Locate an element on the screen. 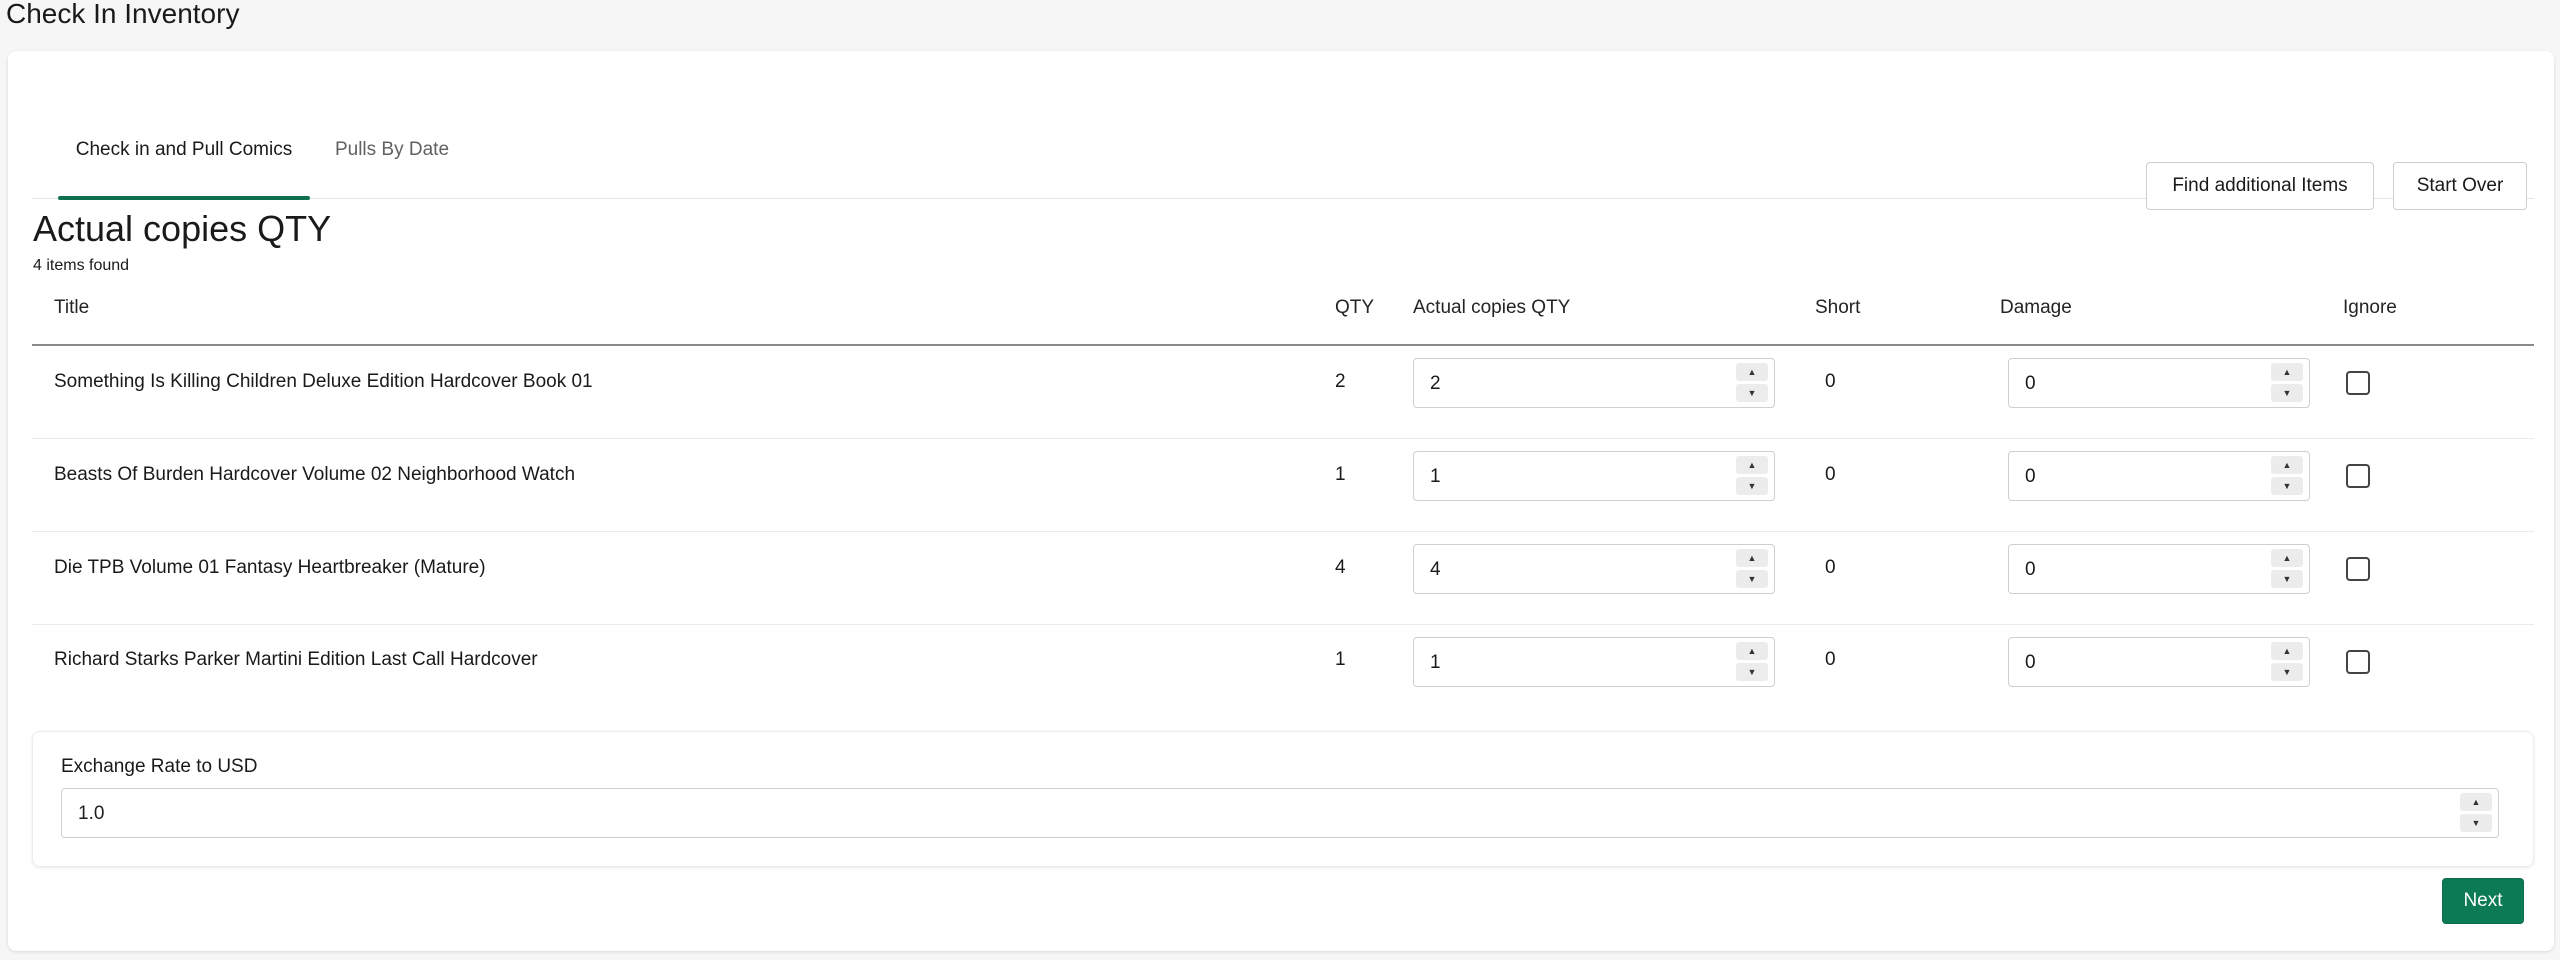 The height and width of the screenshot is (960, 2560). next-button: Next is located at coordinates (2483, 901).